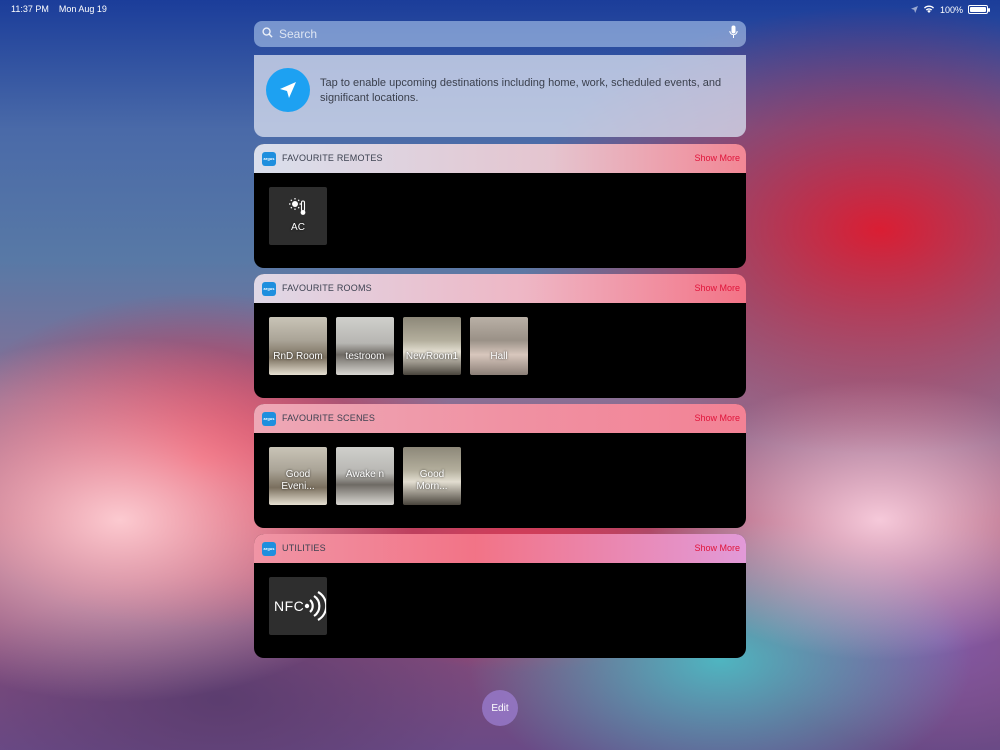 Image resolution: width=1000 pixels, height=750 pixels. I want to click on room-tile-rnd-room: RnD Room, so click(298, 346).